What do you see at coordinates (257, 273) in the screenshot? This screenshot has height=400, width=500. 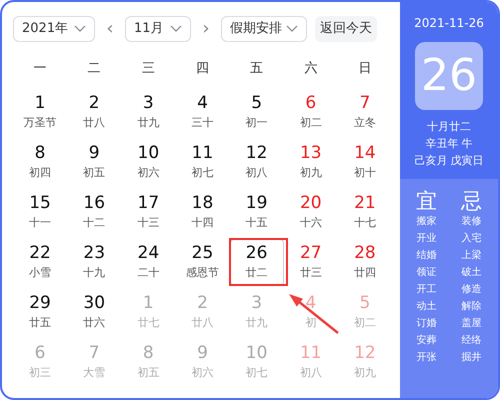 I see `lunar-date: 廿二` at bounding box center [257, 273].